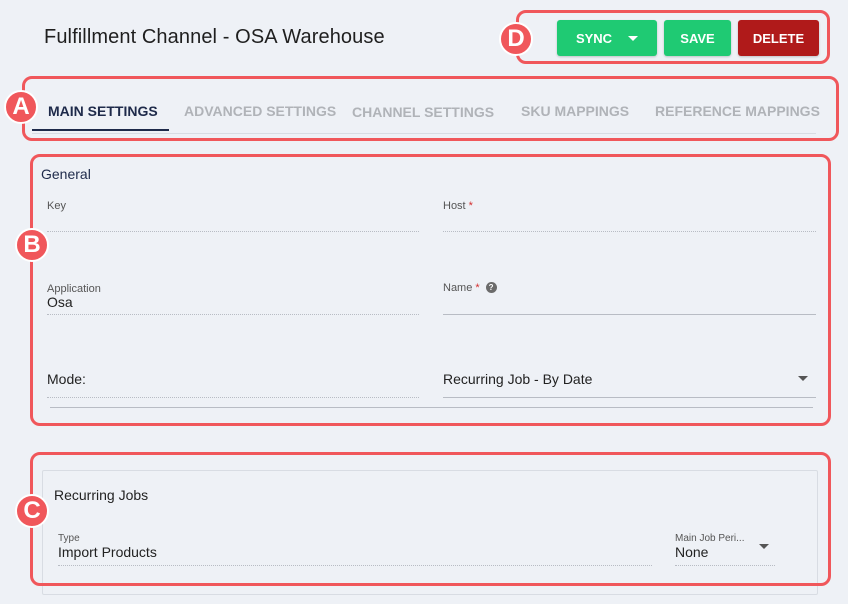 The width and height of the screenshot is (848, 604). Describe the element at coordinates (21, 107) in the screenshot. I see `annotation-badge-a: A` at that location.